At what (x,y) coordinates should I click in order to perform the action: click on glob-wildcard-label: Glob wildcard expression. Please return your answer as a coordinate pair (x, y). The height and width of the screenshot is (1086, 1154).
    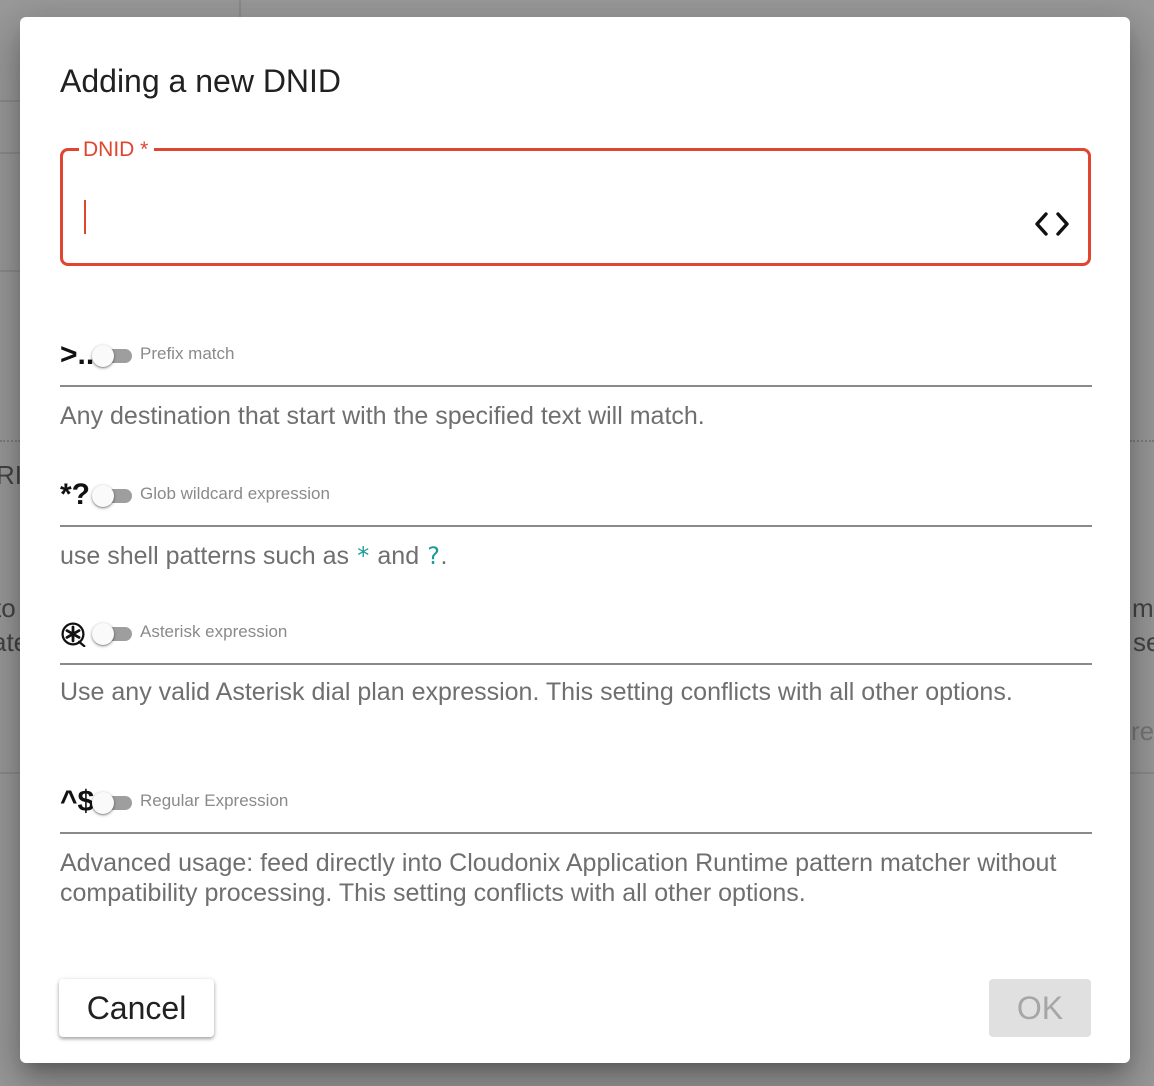
    Looking at the image, I should click on (235, 493).